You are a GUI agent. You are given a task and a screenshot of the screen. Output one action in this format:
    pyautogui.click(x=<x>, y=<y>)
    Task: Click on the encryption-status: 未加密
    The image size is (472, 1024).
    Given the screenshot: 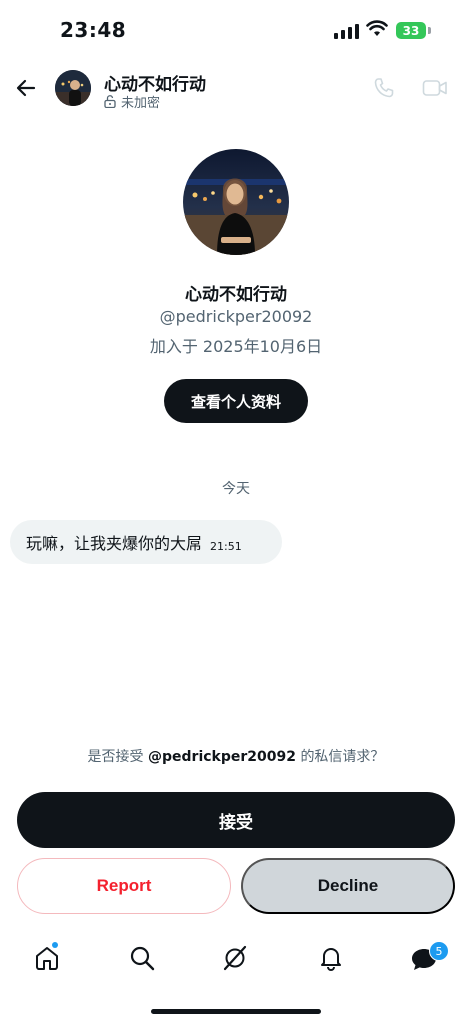 What is the action you would take?
    pyautogui.click(x=132, y=101)
    